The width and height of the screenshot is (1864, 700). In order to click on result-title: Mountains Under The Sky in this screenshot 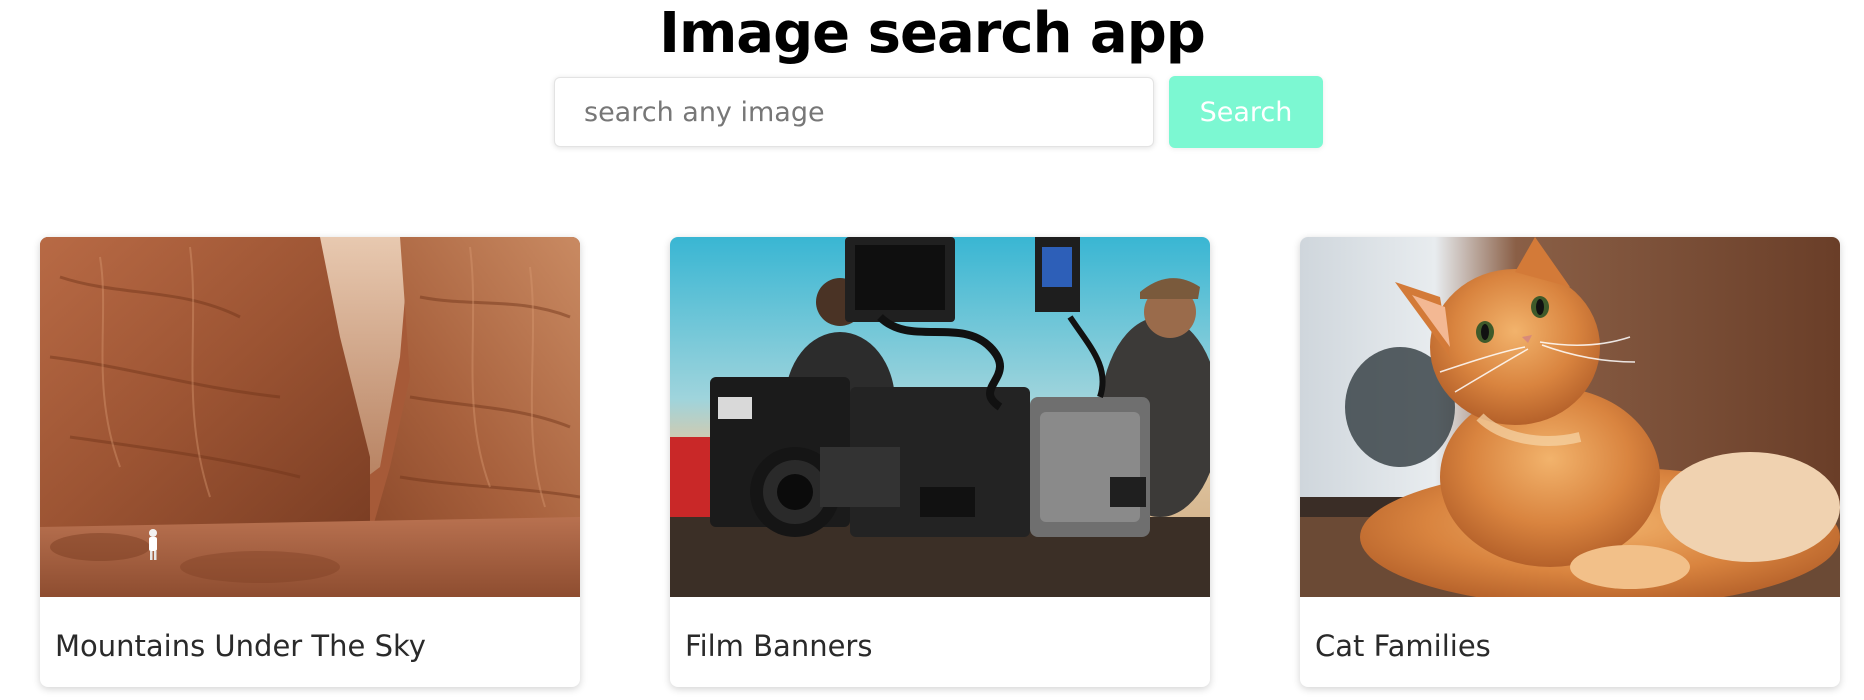, I will do `click(240, 646)`.